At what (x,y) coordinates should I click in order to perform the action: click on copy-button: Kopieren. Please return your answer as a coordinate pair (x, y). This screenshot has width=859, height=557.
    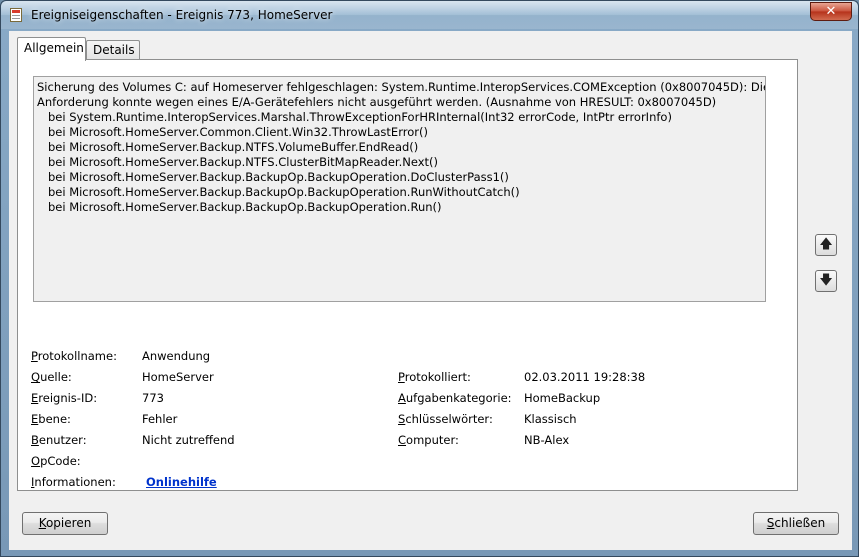
    Looking at the image, I should click on (65, 523).